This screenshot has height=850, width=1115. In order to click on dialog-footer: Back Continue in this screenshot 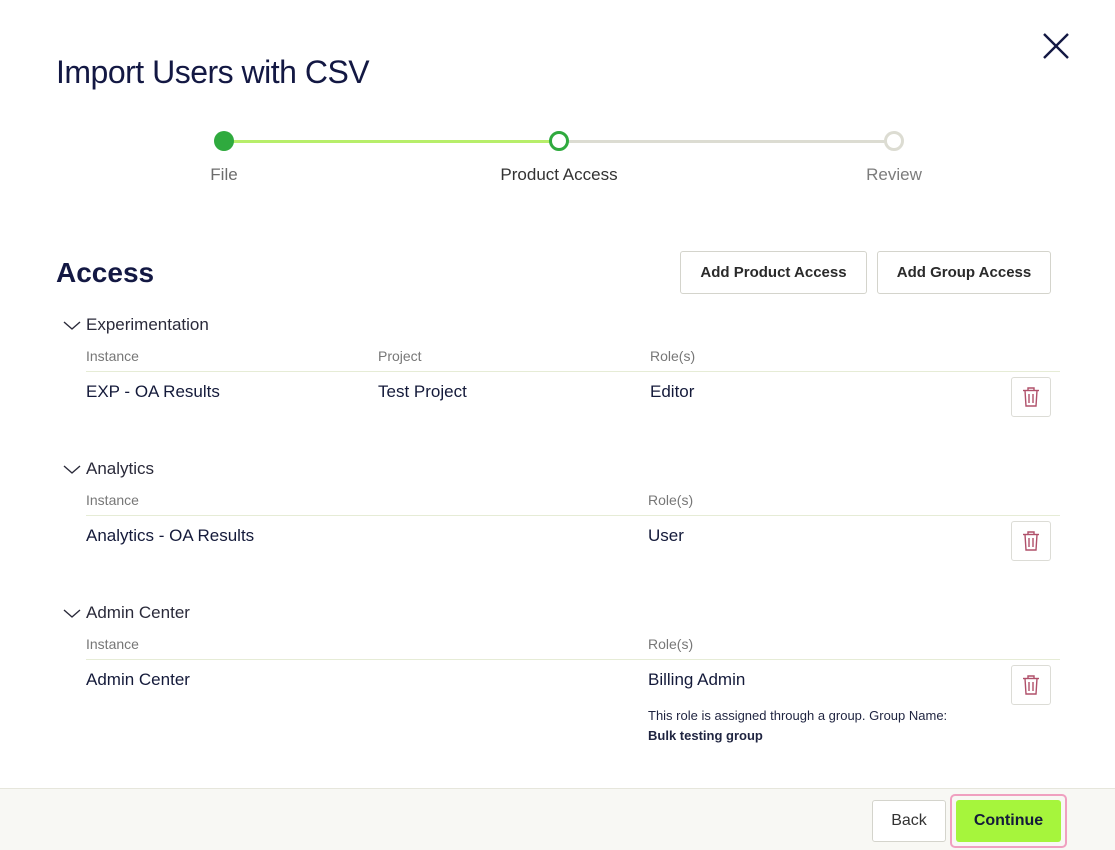, I will do `click(557, 819)`.